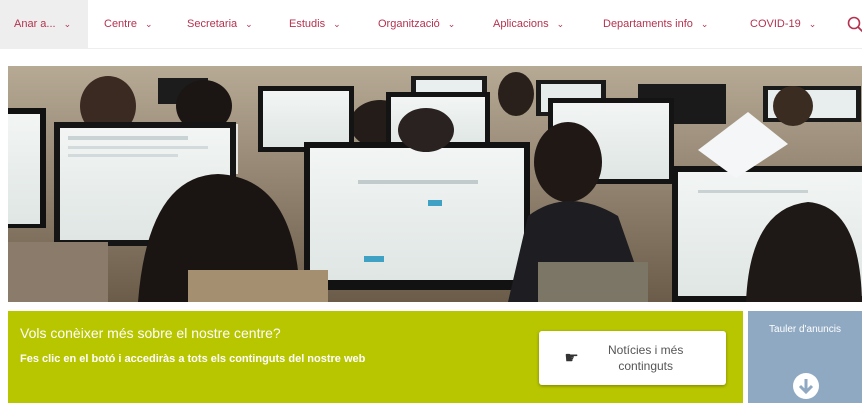  I want to click on nav-item-label: Aplicacions, so click(521, 24).